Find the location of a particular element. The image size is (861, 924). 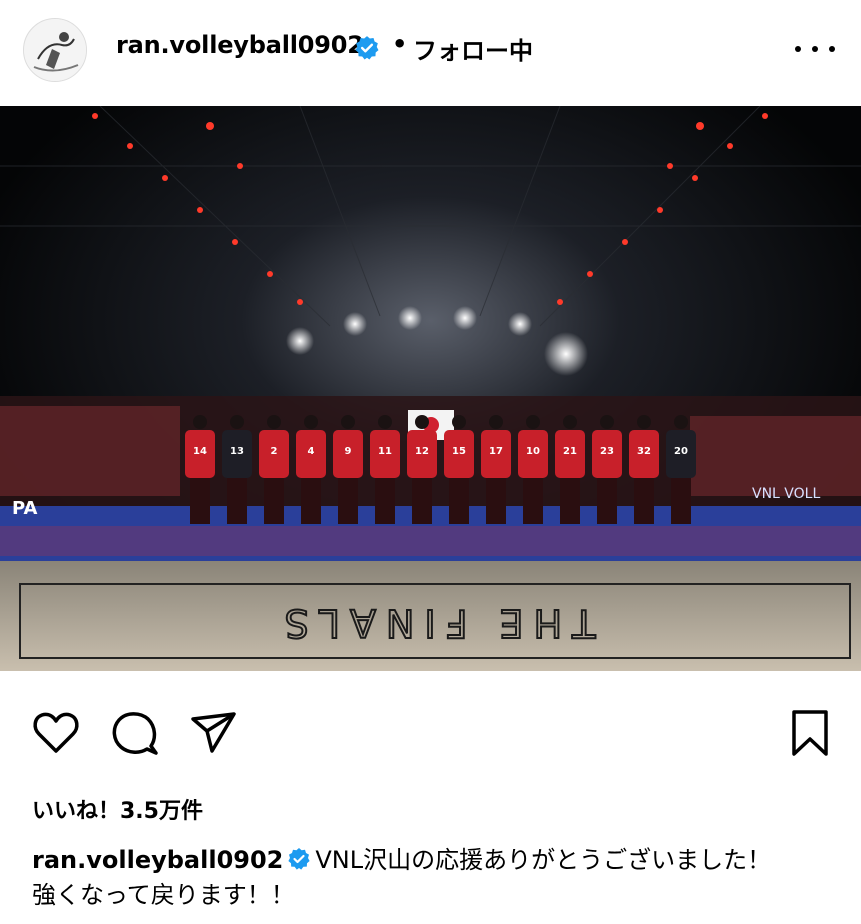

caption-text: VNL沢山の応援ありがとうございました！ is located at coordinates (543, 860).